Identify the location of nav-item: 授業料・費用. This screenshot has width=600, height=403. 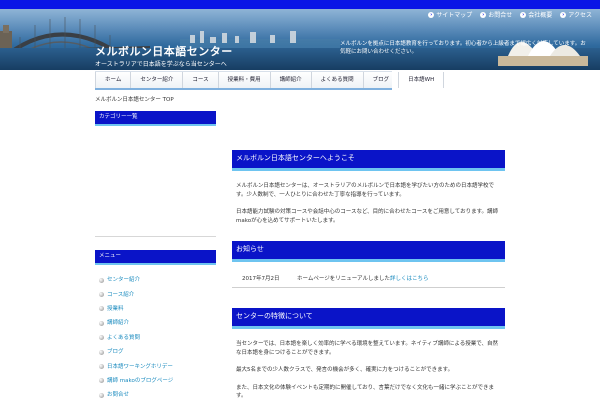
(245, 80).